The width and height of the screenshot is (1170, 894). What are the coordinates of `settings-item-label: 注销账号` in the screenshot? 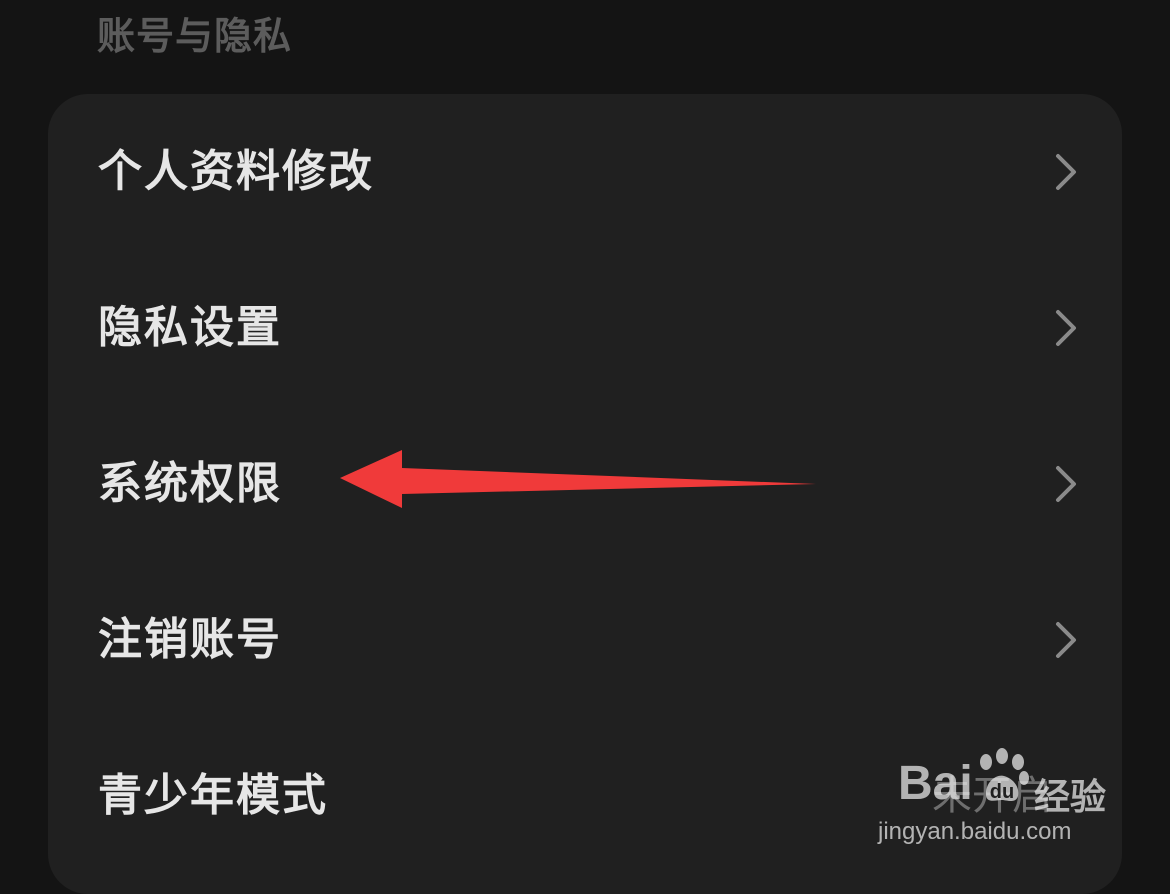 It's located at (190, 639).